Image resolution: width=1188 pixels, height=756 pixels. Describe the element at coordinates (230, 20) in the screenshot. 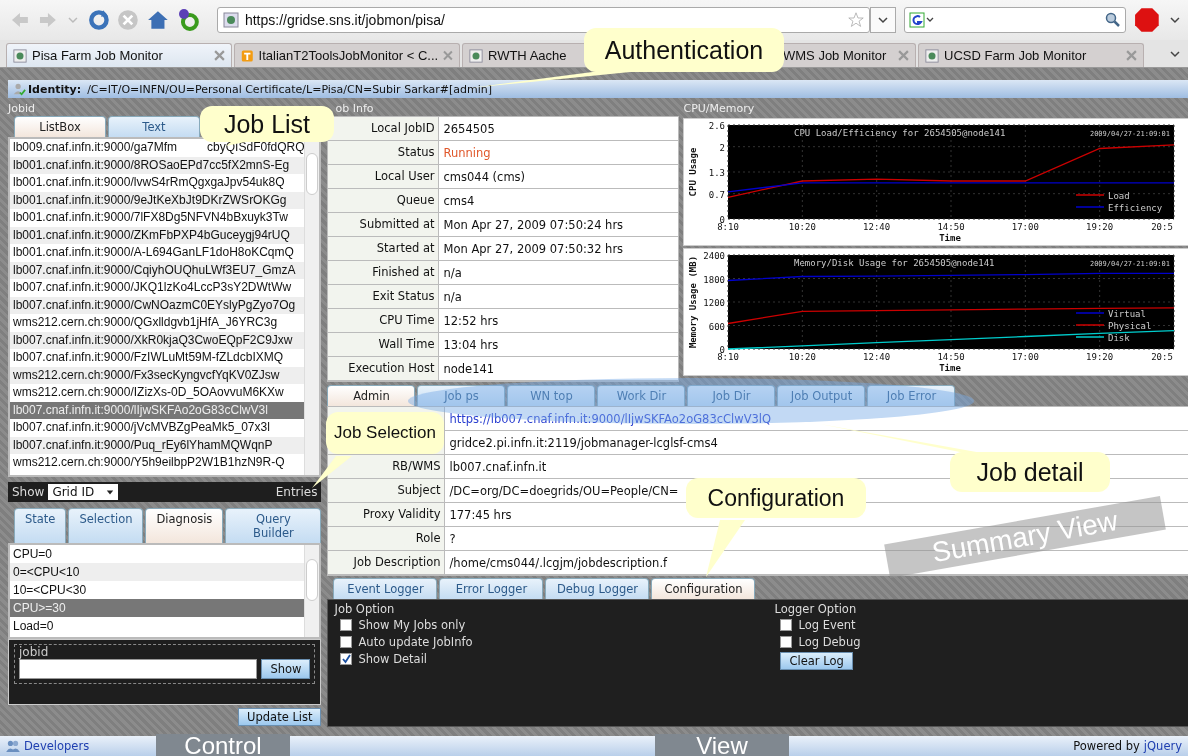

I see `page-icon` at that location.